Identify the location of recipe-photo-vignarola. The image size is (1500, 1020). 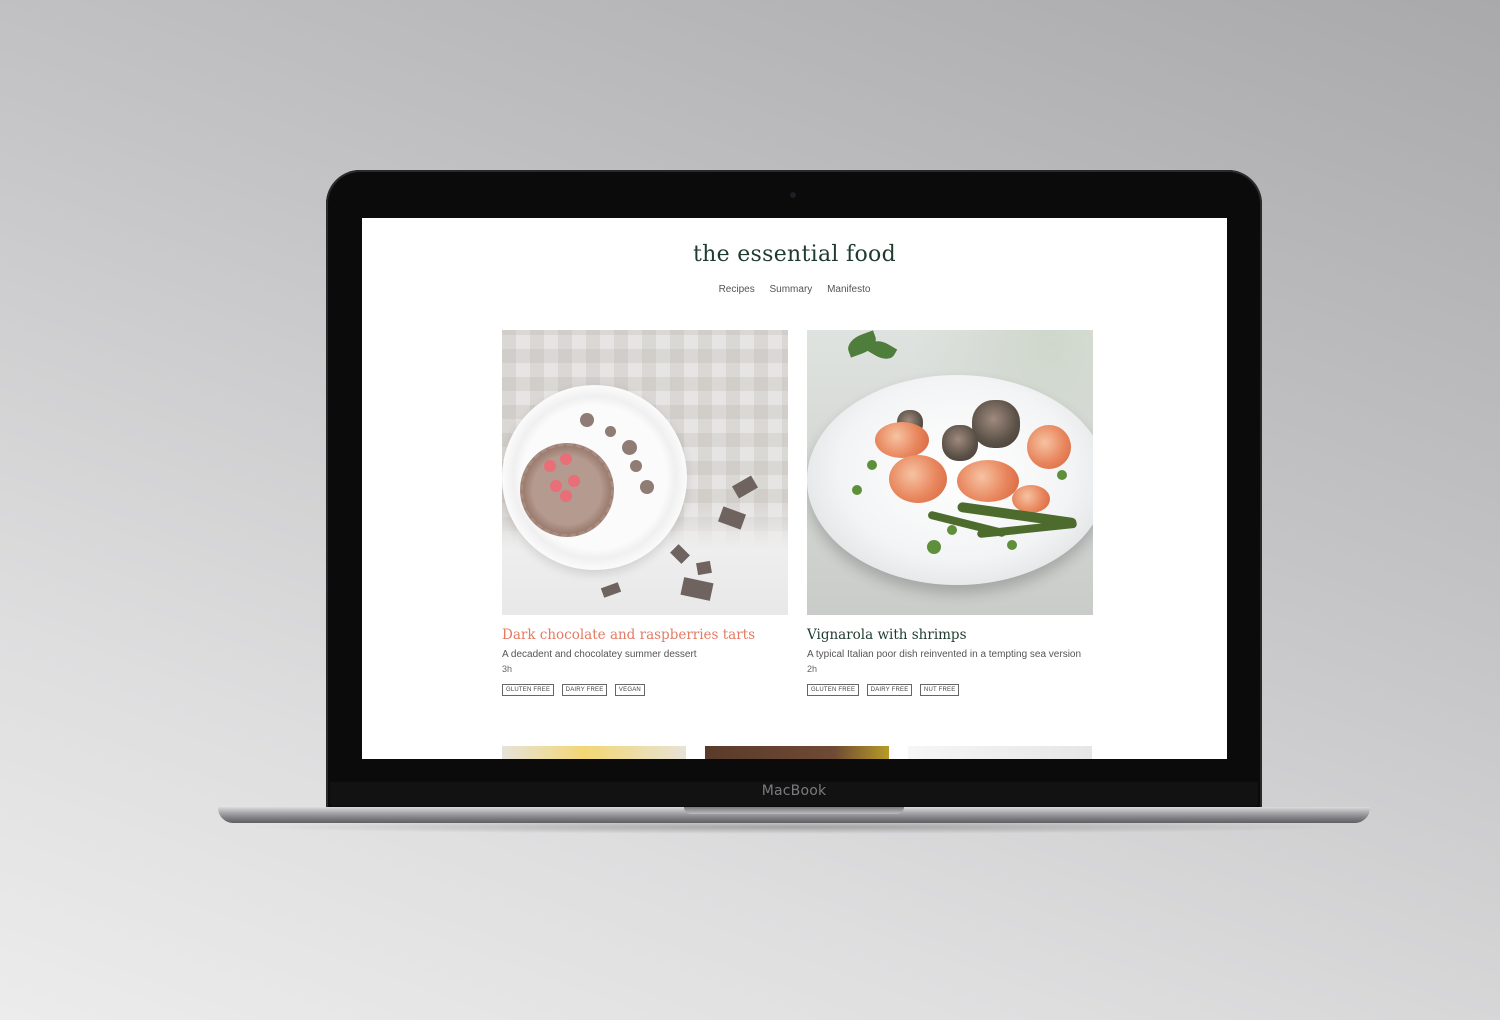
(950, 472).